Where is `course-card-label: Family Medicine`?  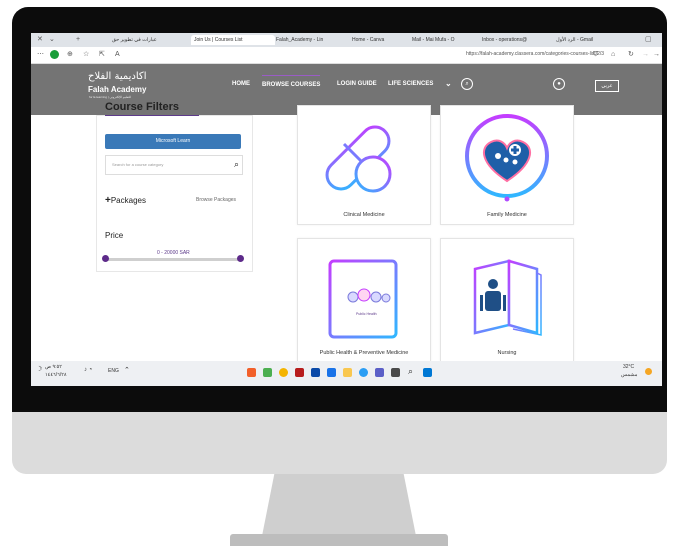 course-card-label: Family Medicine is located at coordinates (507, 215).